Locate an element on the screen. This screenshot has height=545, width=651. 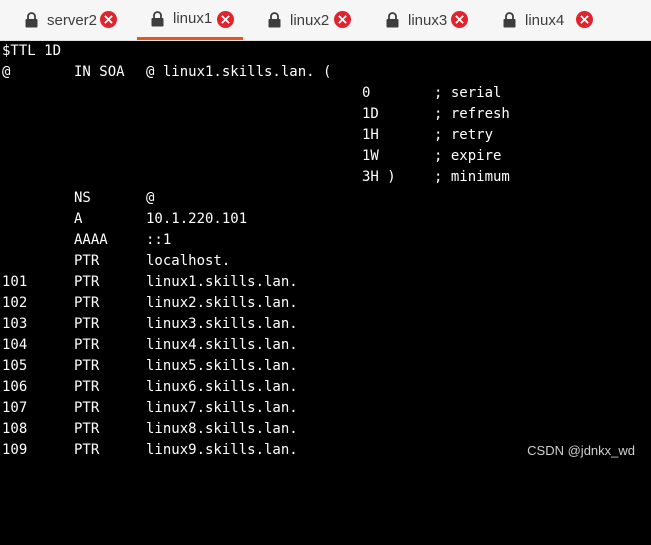
record-name: 108 is located at coordinates (15, 429).